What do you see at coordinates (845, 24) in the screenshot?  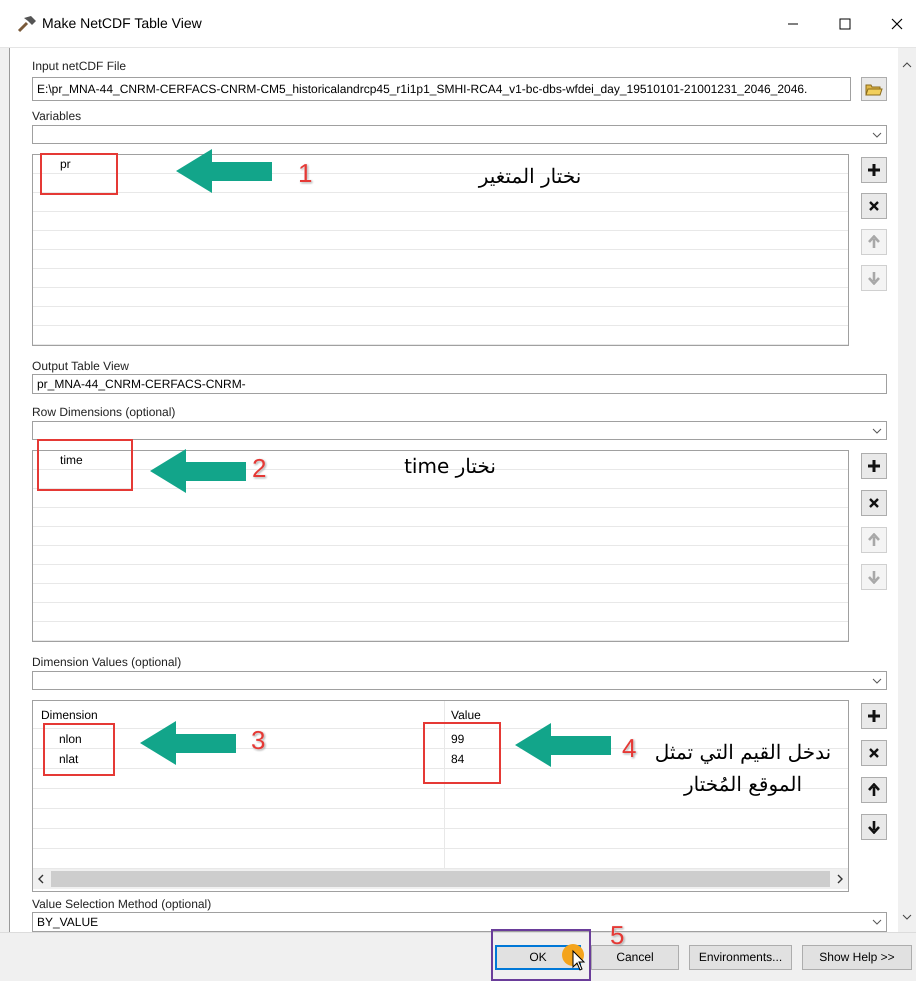 I see `maximize-icon` at bounding box center [845, 24].